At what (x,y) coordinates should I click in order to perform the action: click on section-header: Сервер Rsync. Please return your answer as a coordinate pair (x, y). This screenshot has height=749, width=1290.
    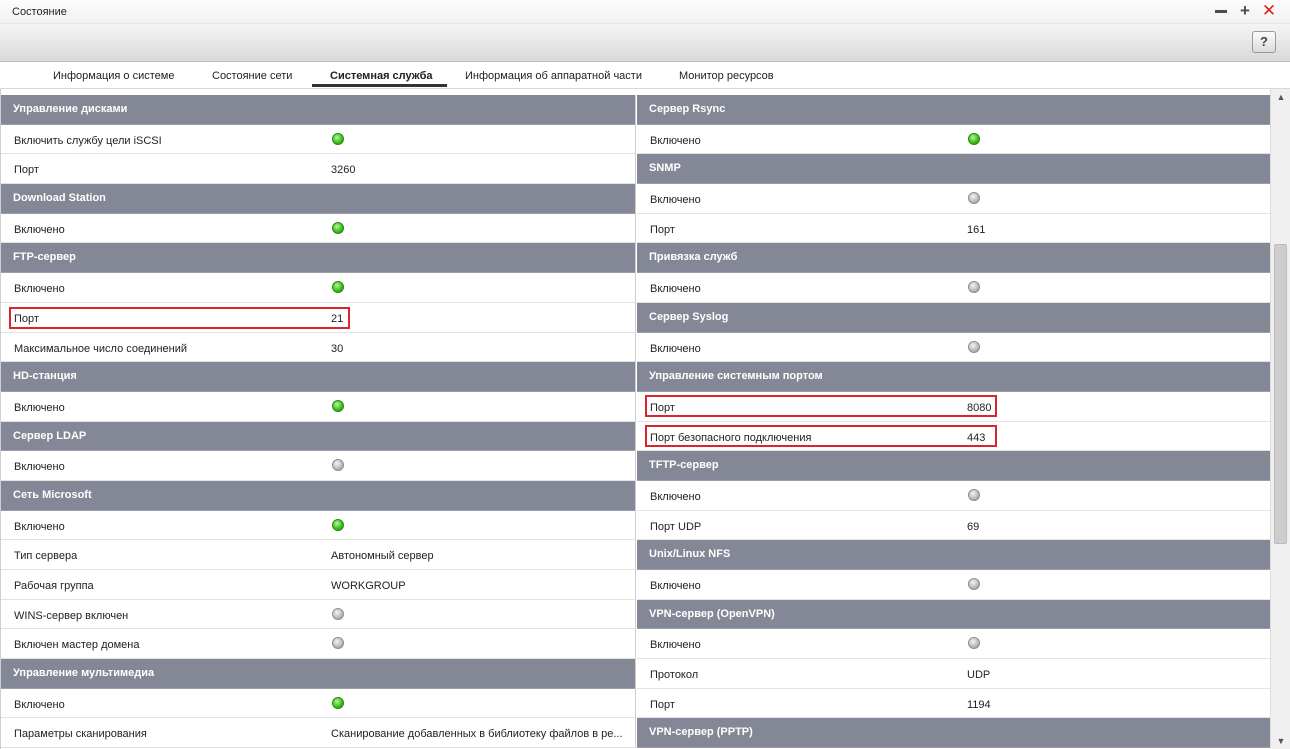
    Looking at the image, I should click on (953, 110).